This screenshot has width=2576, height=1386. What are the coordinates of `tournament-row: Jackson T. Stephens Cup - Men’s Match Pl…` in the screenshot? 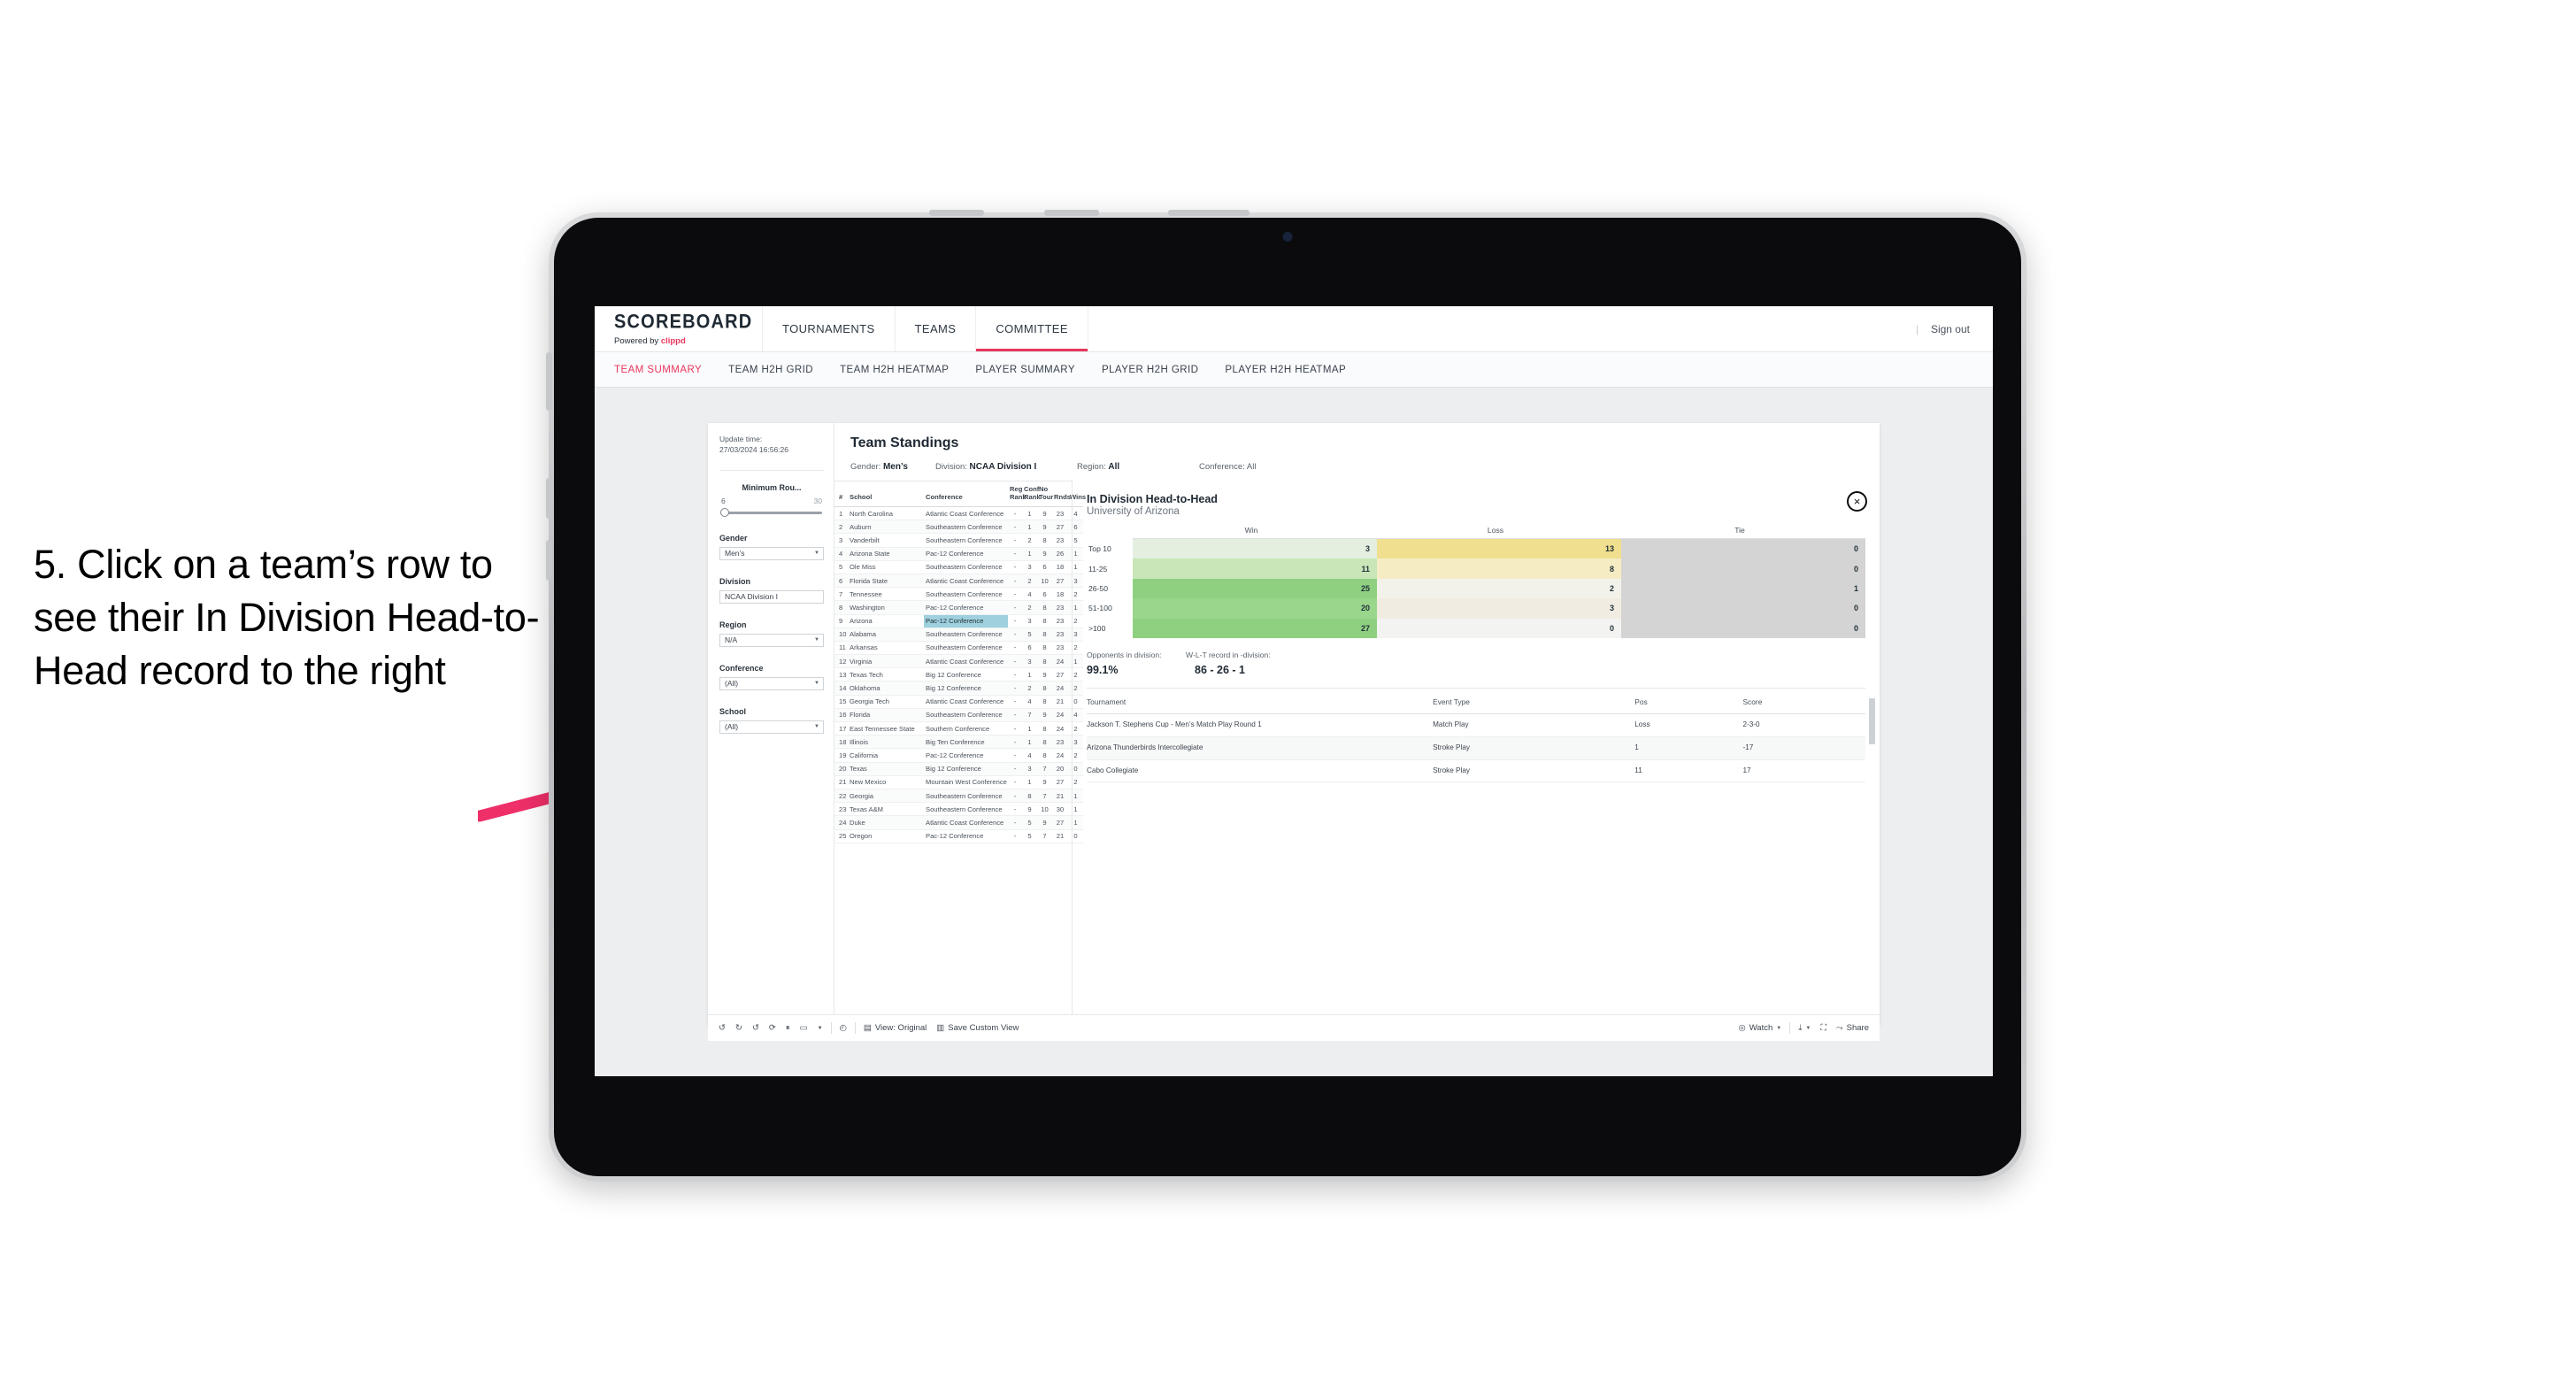 It's located at (1476, 725).